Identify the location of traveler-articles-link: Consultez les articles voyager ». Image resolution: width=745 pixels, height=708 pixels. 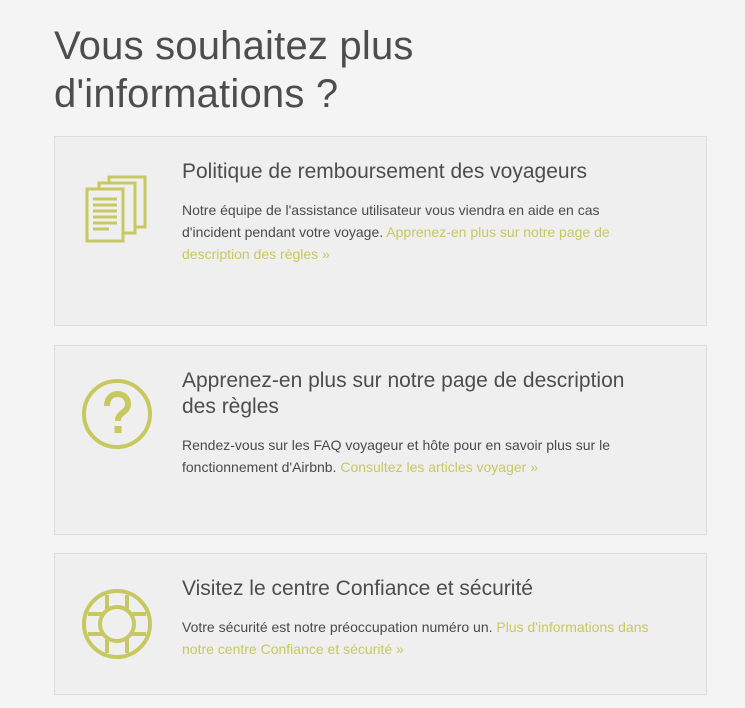
(439, 467).